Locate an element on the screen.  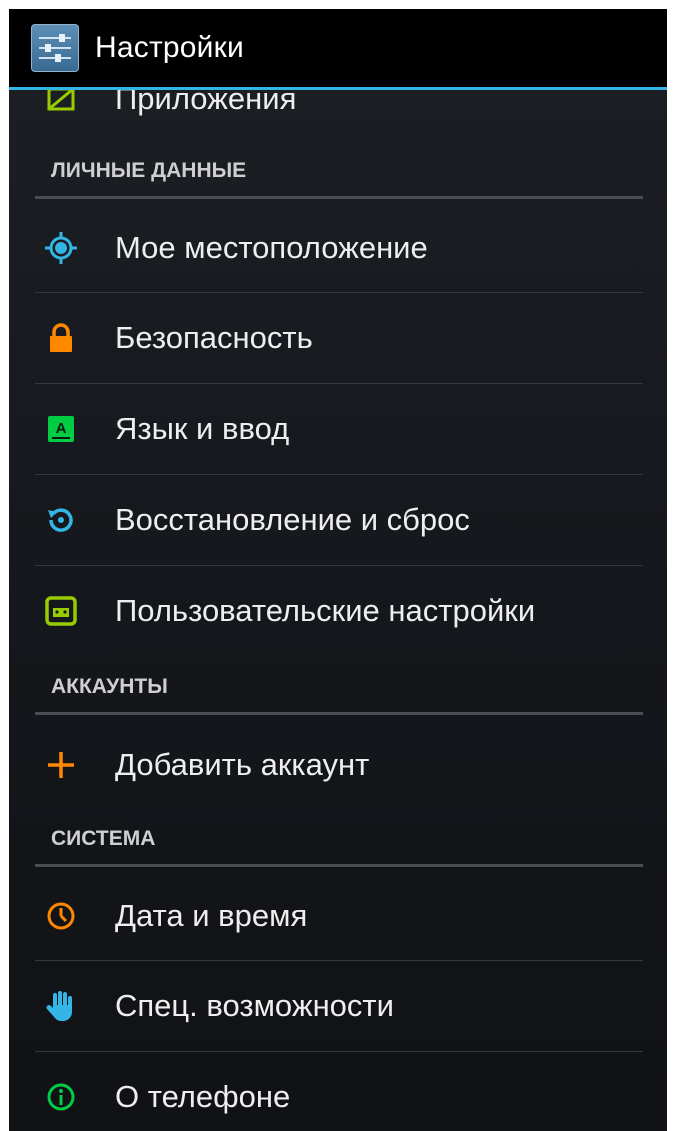
section-header-text: СИСТЕМА is located at coordinates (103, 838).